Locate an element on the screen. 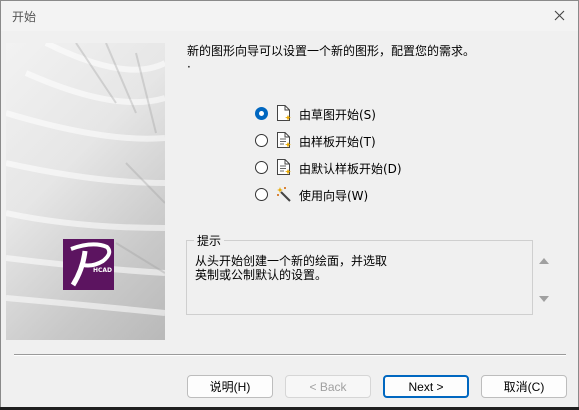  wizard-description: 新的图形向导可以设置一个新的图形，配置您的需求。 · is located at coordinates (331, 59).